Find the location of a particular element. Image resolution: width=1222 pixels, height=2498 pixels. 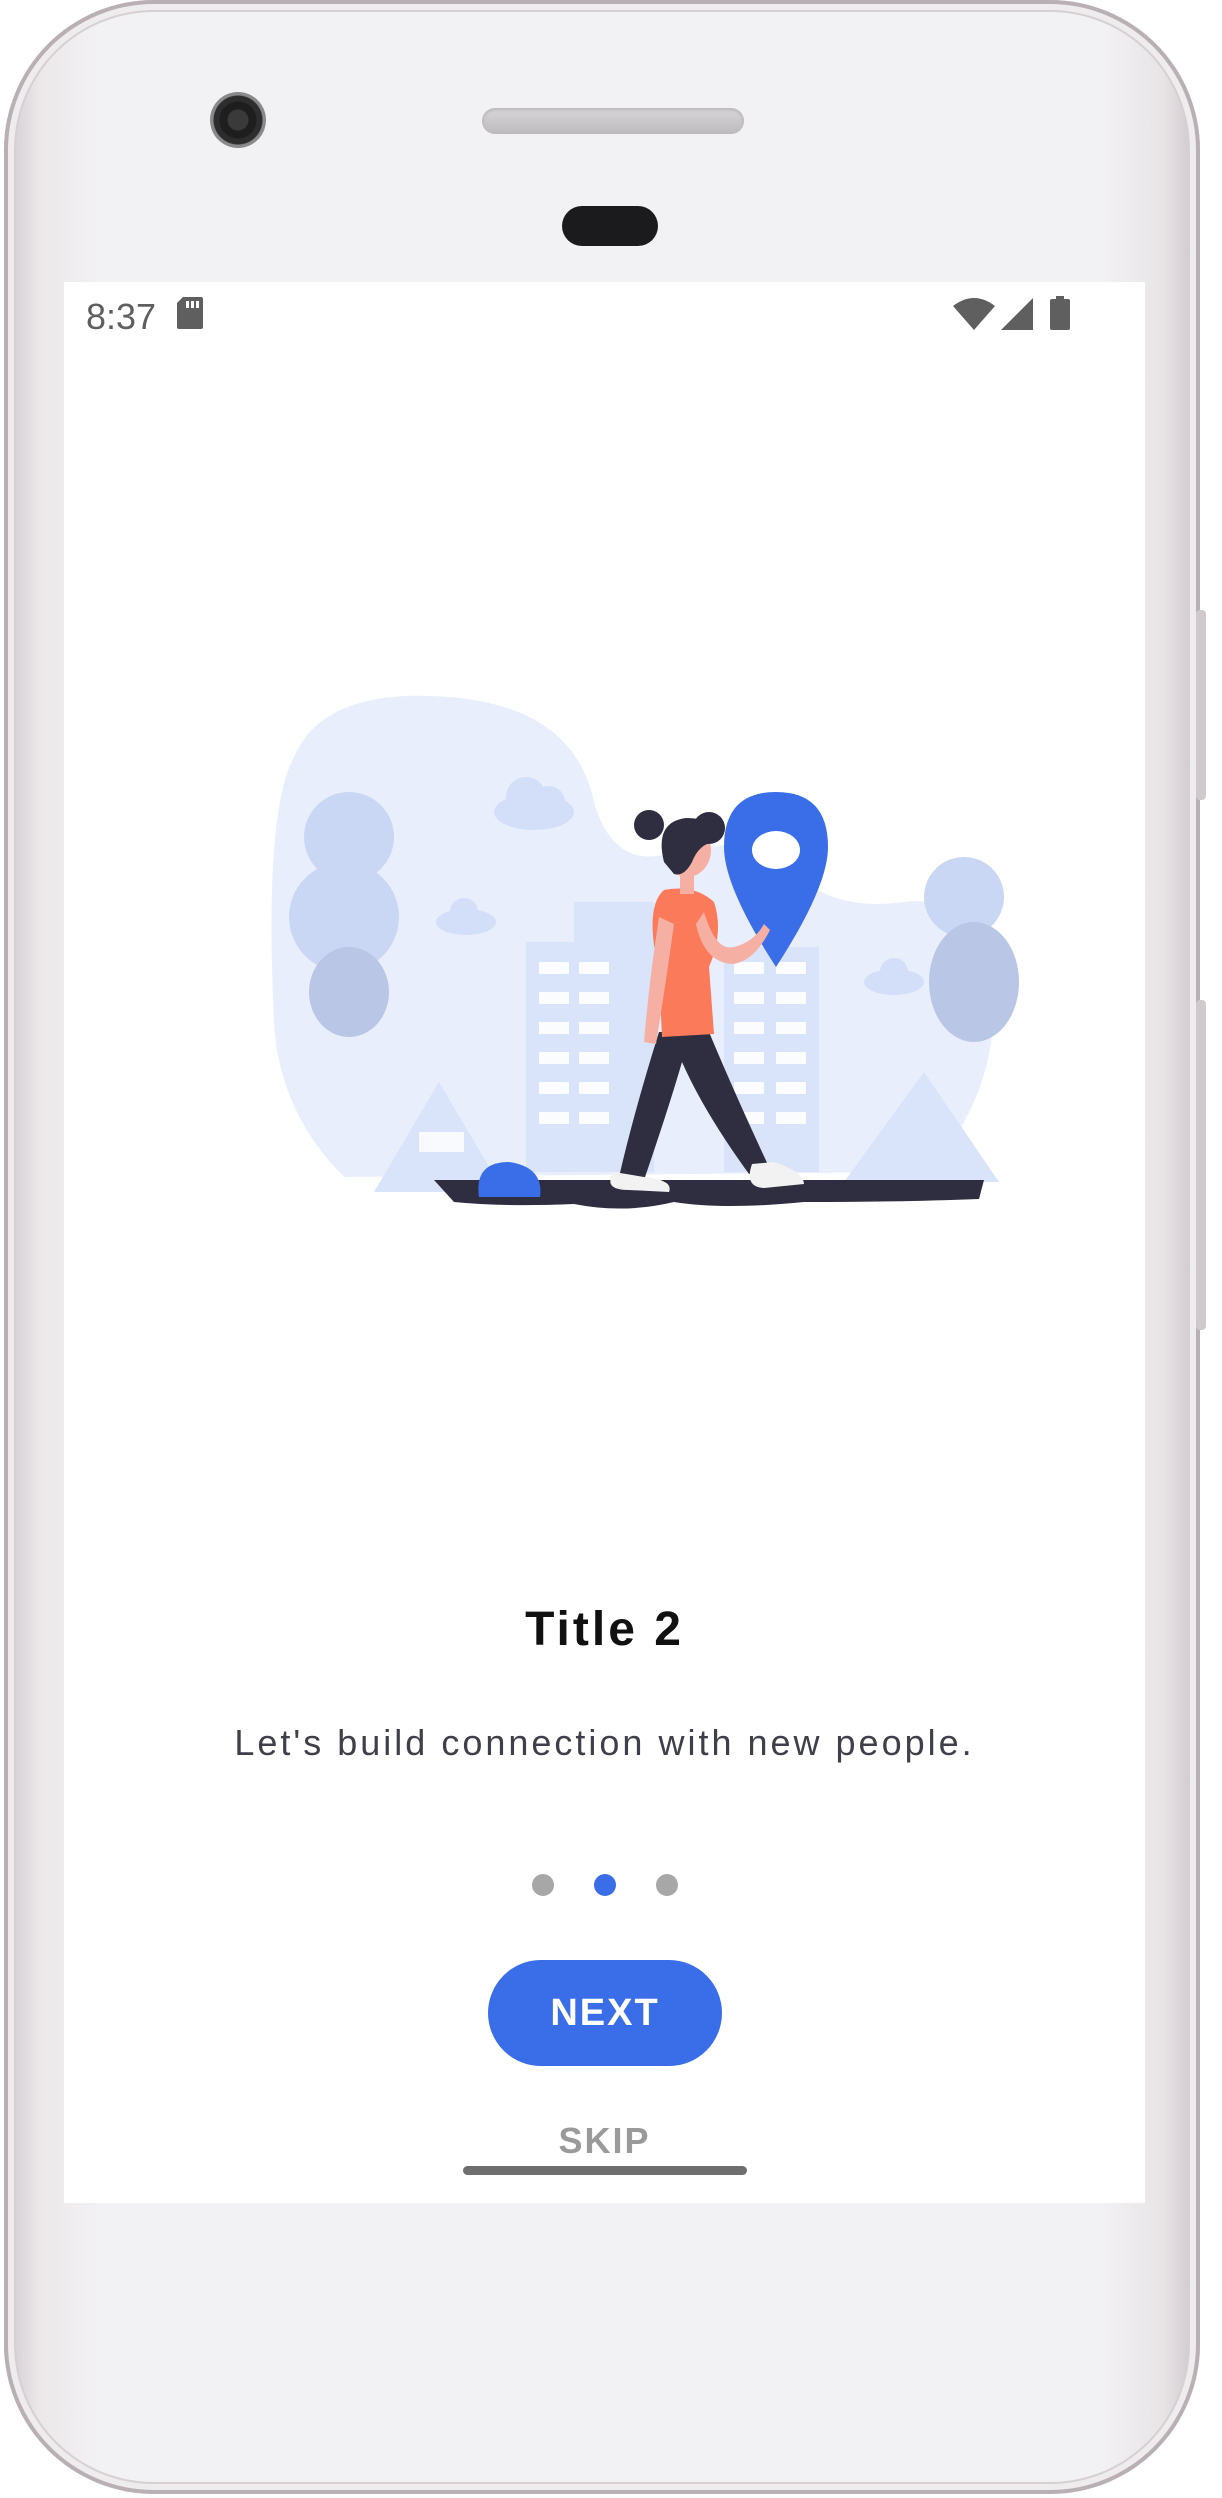

onboarding-subtitle: Let's build connection with new people. is located at coordinates (604, 1742).